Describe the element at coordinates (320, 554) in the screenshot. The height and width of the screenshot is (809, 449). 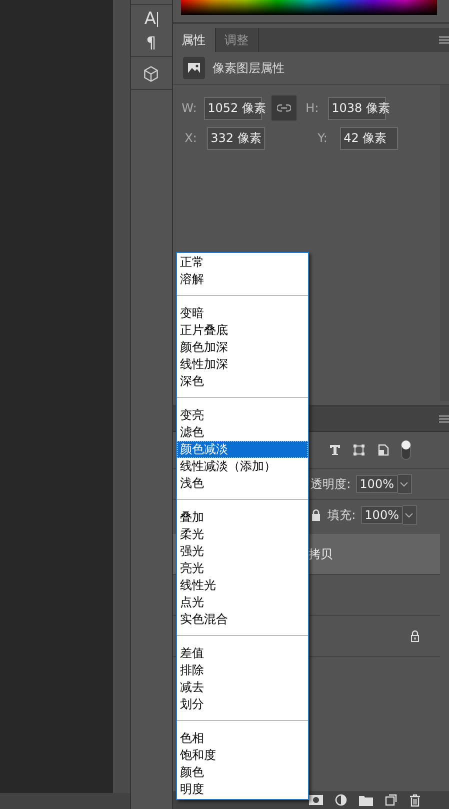
I see `layer-name: 拷贝` at that location.